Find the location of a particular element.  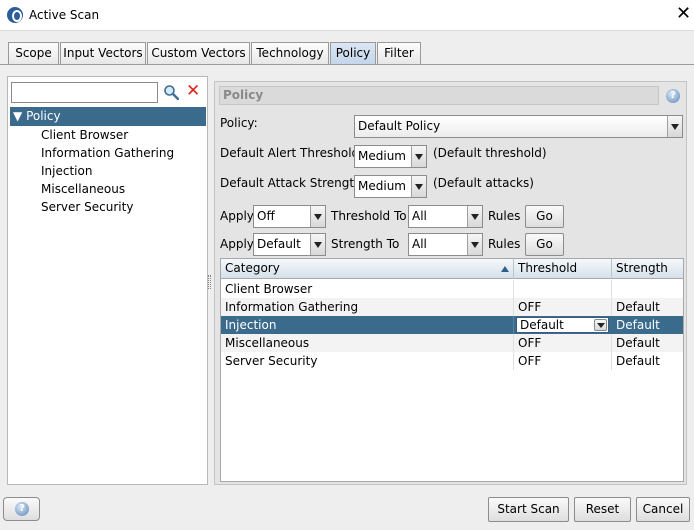

column-header-threshold: Threshold is located at coordinates (563, 269).